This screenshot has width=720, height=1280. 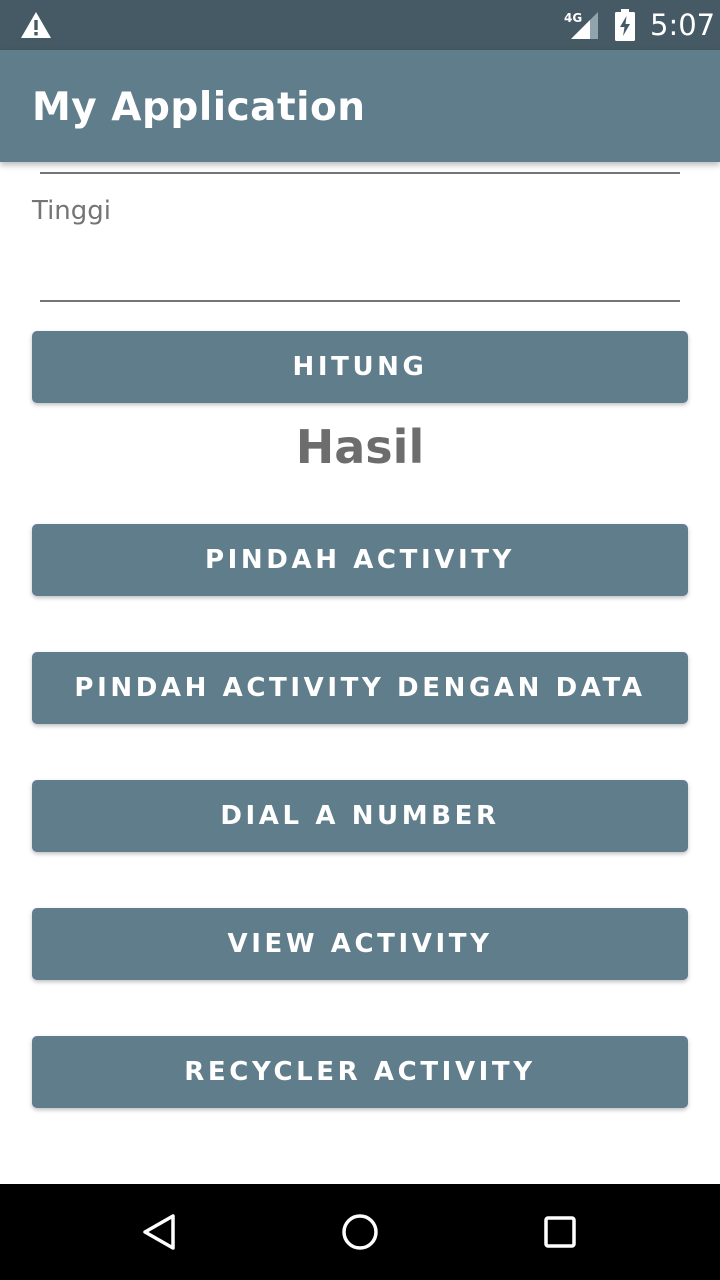 What do you see at coordinates (36, 25) in the screenshot?
I see `warning-icon` at bounding box center [36, 25].